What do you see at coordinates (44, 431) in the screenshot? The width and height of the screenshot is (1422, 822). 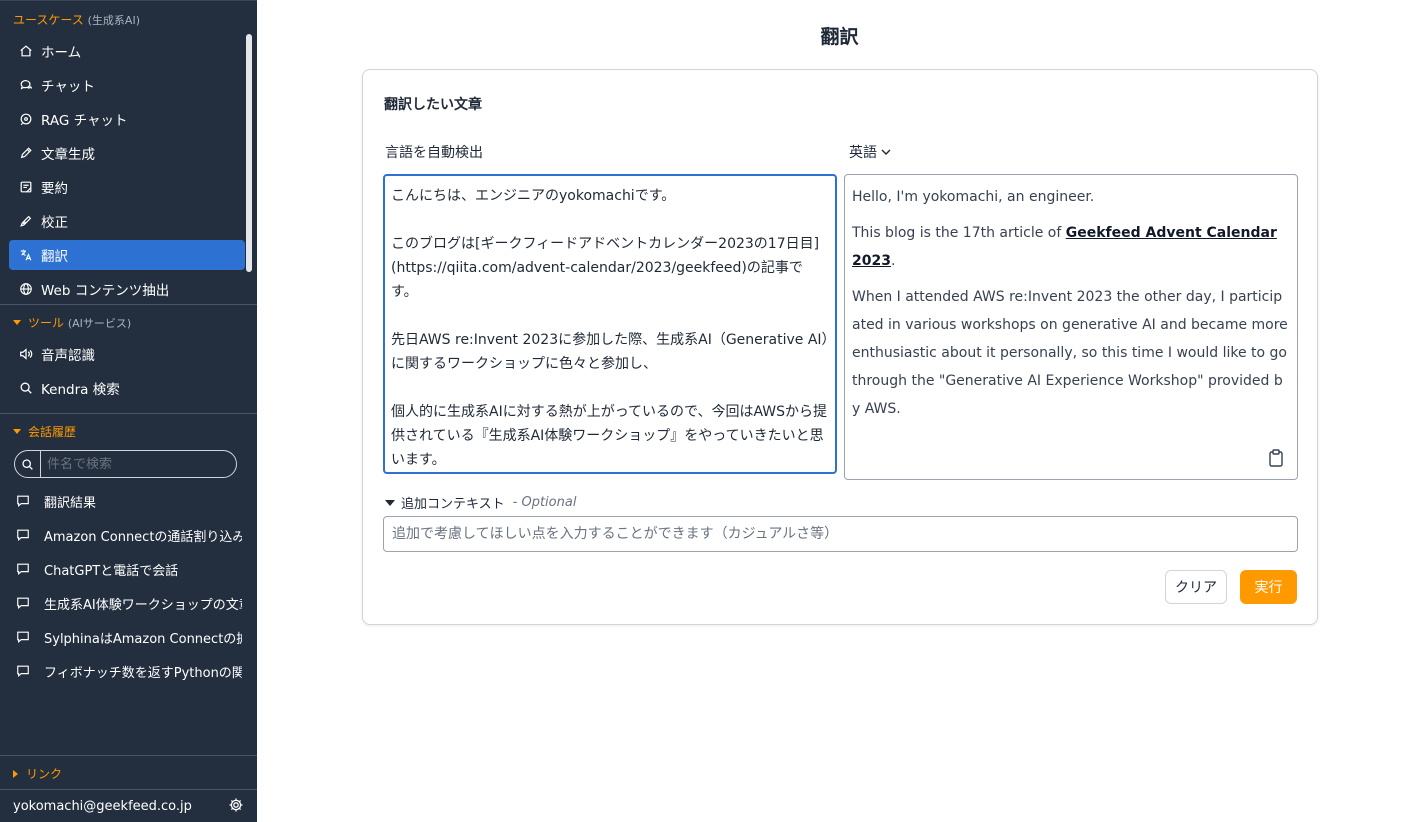 I see `history-section-toggle: 会話履歴` at bounding box center [44, 431].